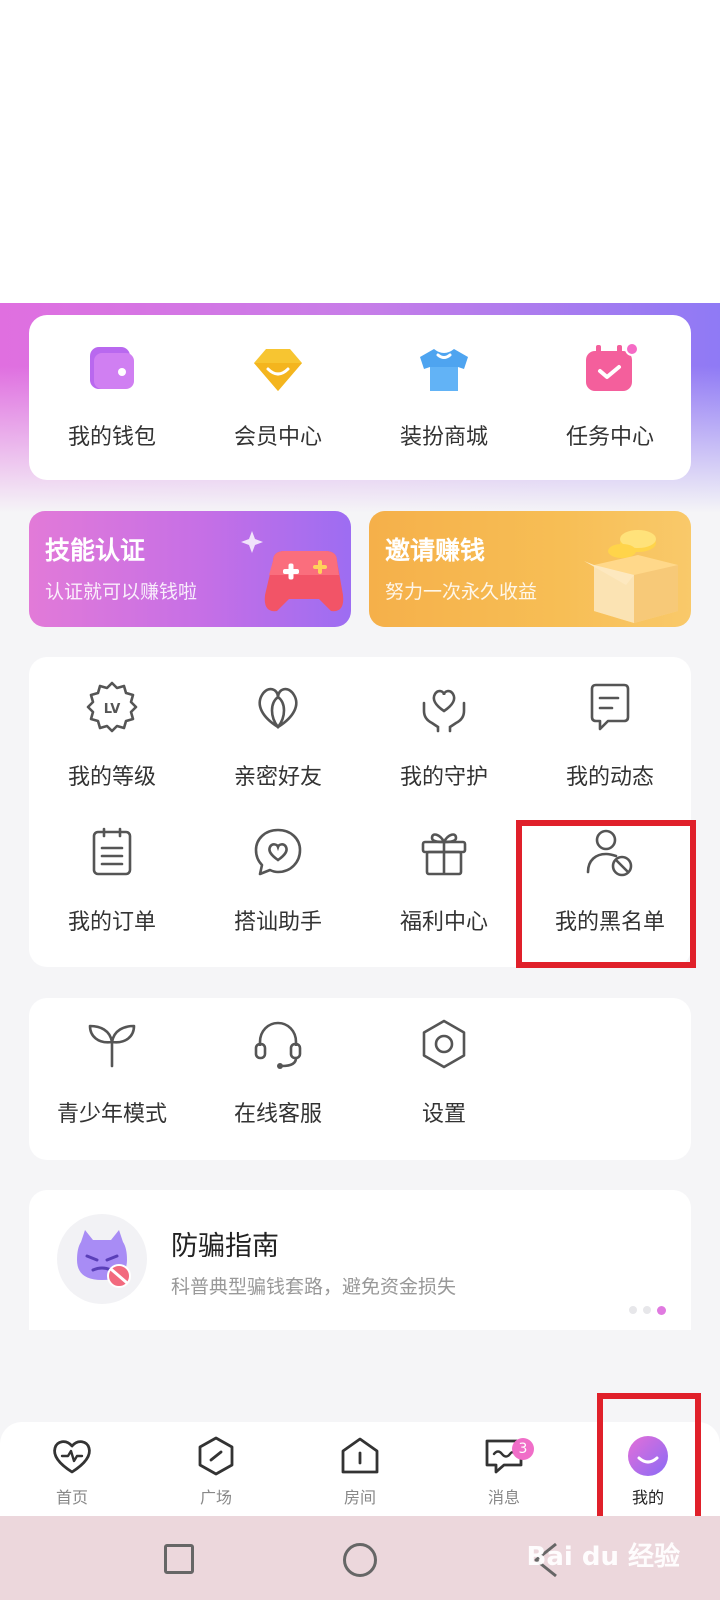 The image size is (720, 1600). What do you see at coordinates (610, 402) in the screenshot?
I see `quick-item-tasks: 任务中心` at bounding box center [610, 402].